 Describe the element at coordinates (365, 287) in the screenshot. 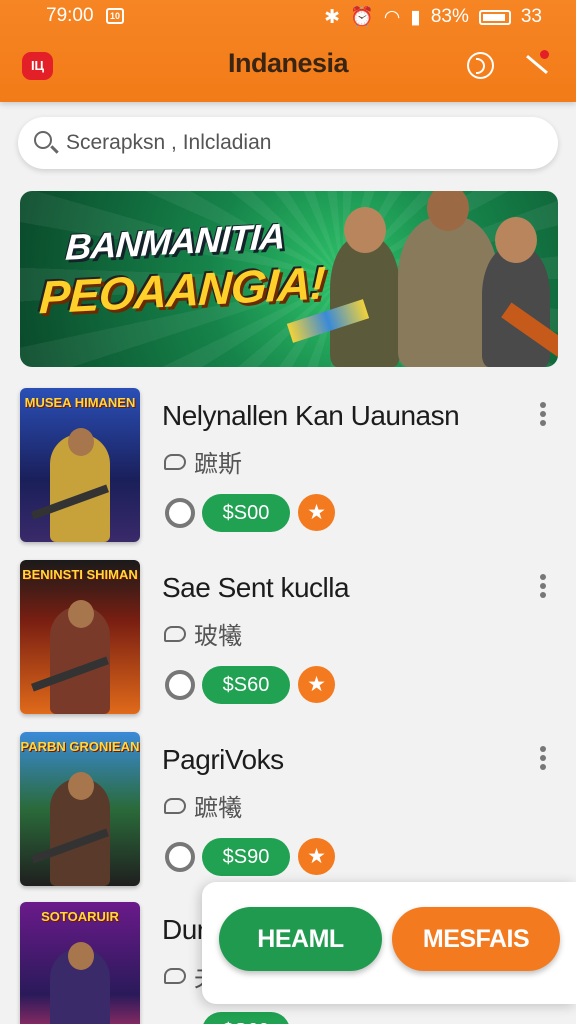

I see `banner-character` at that location.